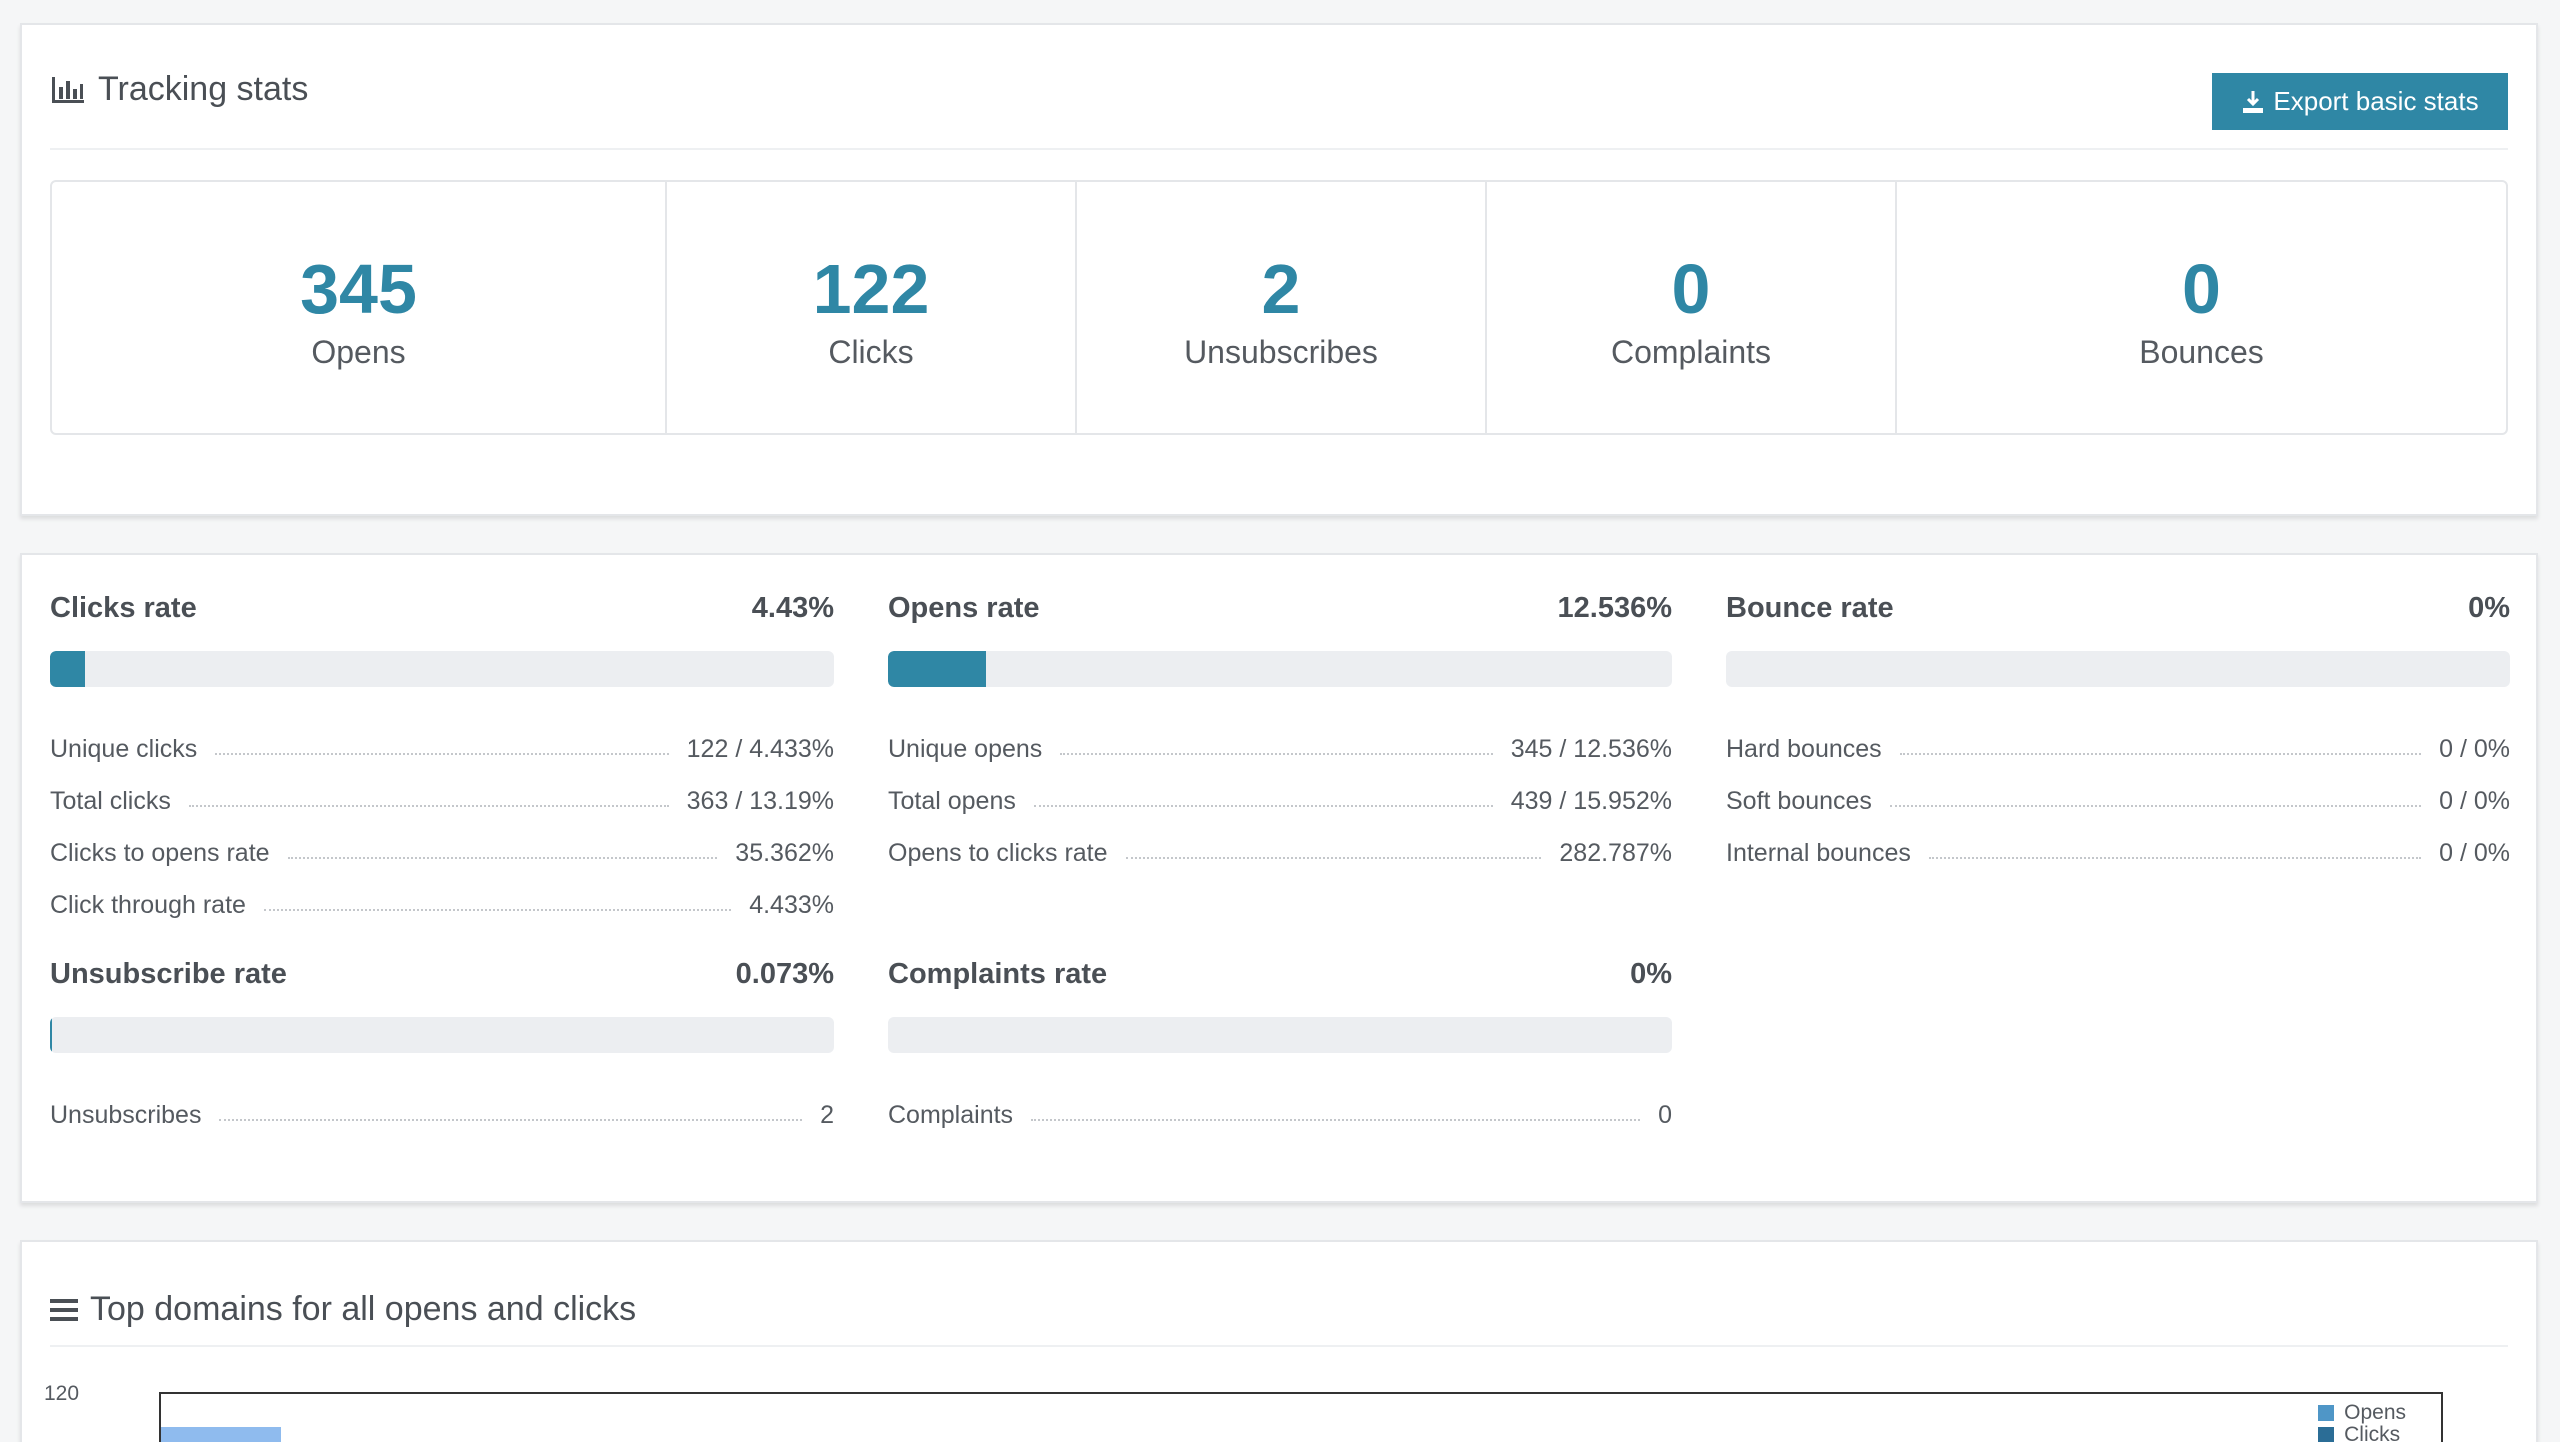 The width and height of the screenshot is (2560, 1442). Describe the element at coordinates (1692, 307) in the screenshot. I see `counter-complaints: 0 Complaints` at that location.